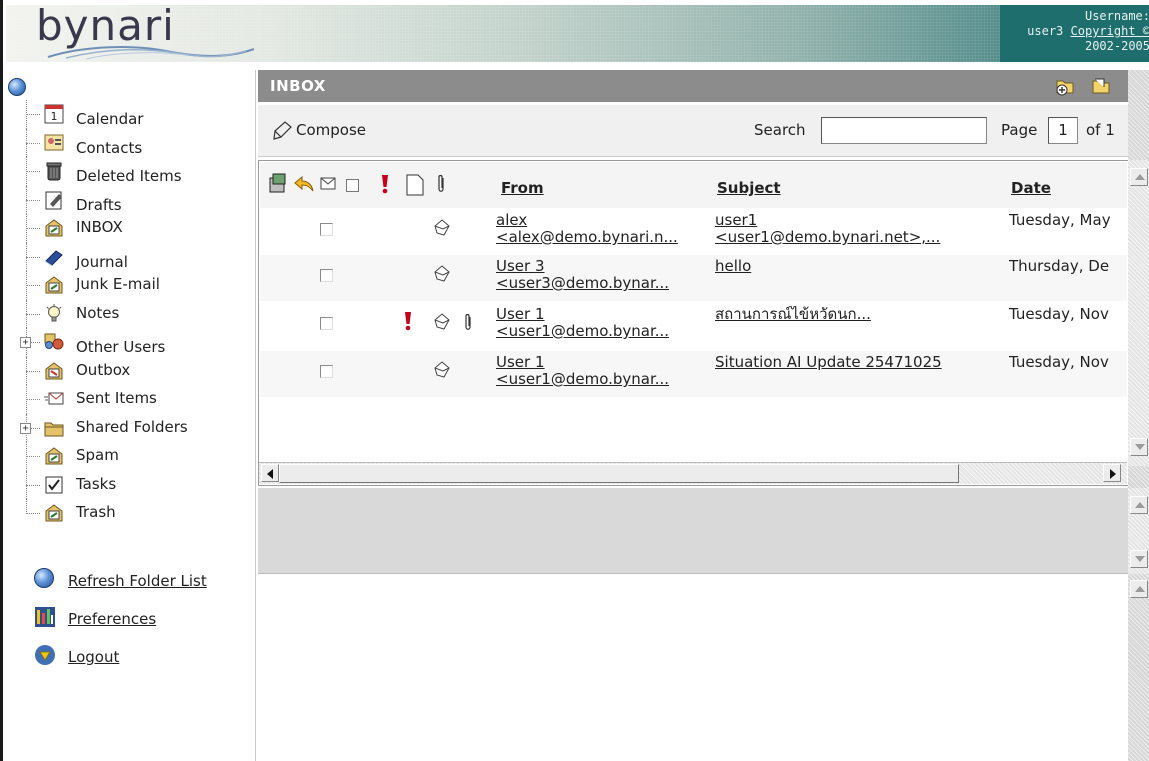 Image resolution: width=1149 pixels, height=761 pixels. Describe the element at coordinates (17, 87) in the screenshot. I see `globe-icon` at that location.